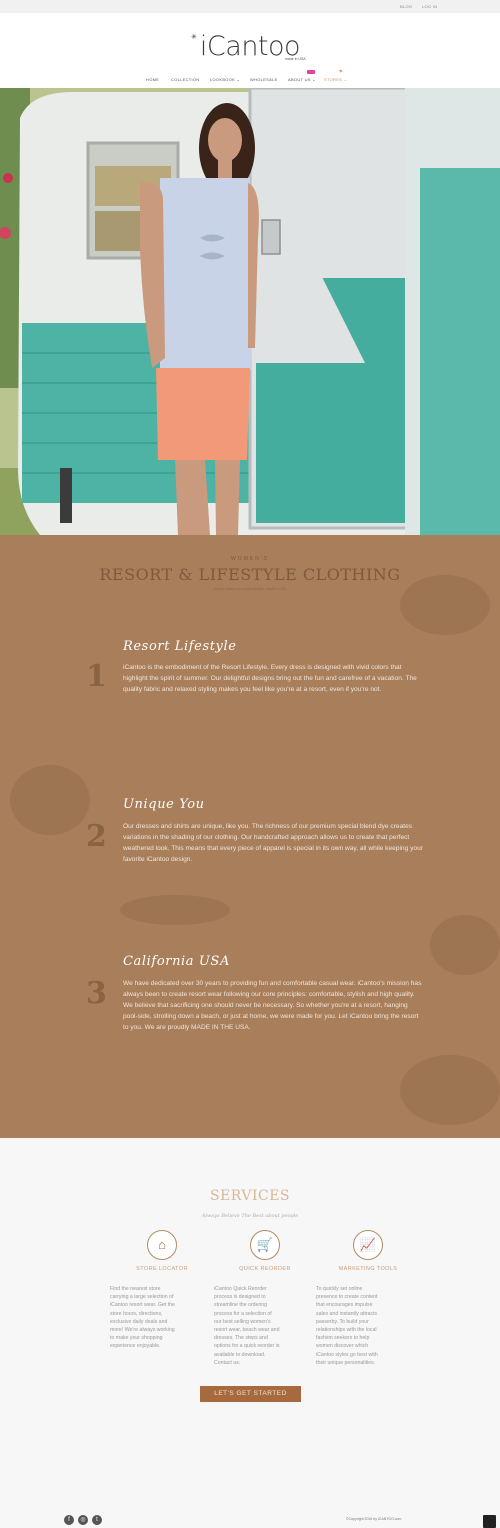 This screenshot has height=1528, width=500. Describe the element at coordinates (162, 1269) in the screenshot. I see `service-title: STORE LOCATOR` at that location.